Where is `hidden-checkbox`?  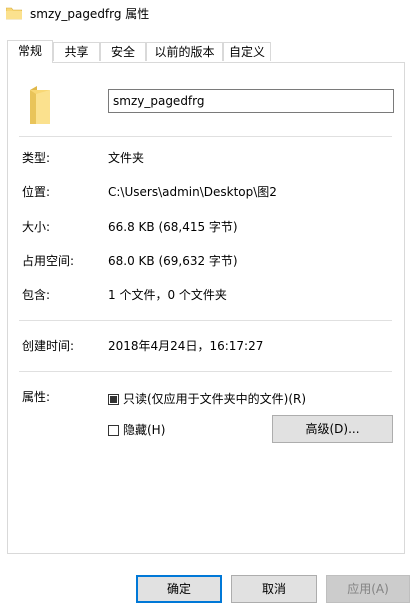 hidden-checkbox is located at coordinates (113, 430).